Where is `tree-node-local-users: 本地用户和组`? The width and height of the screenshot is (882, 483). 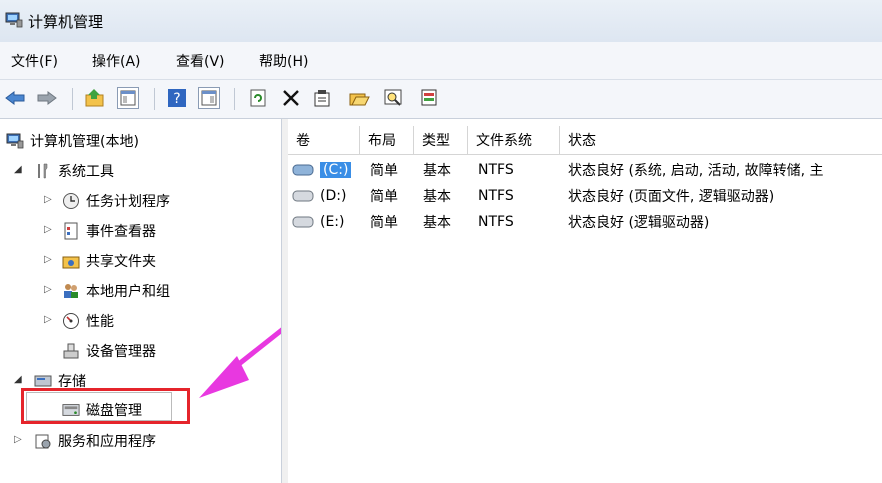
tree-node-local-users: 本地用户和组 is located at coordinates (116, 291).